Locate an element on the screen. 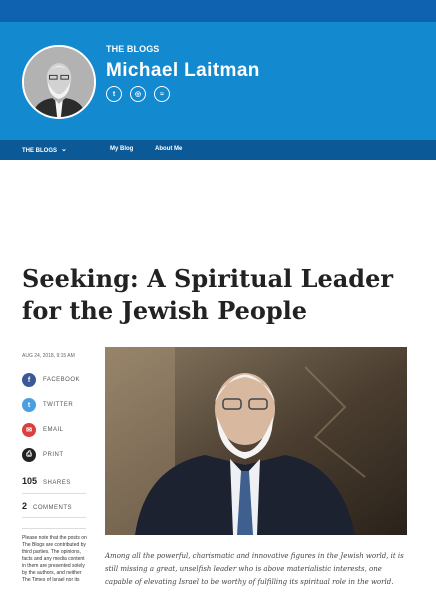  email-icon: ✉ is located at coordinates (29, 430).